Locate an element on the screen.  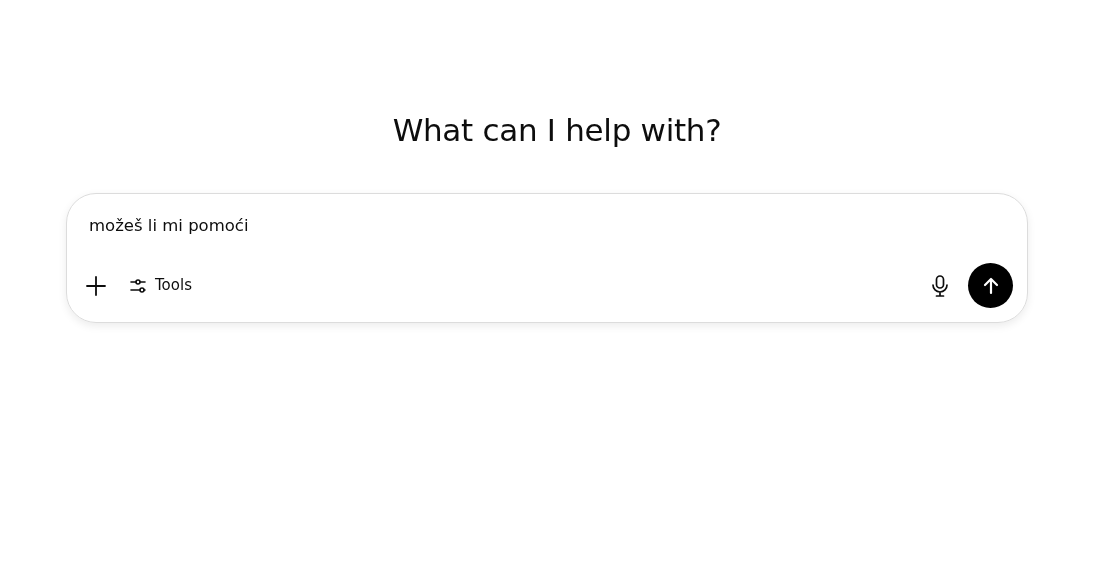
microphone-icon is located at coordinates (940, 285).